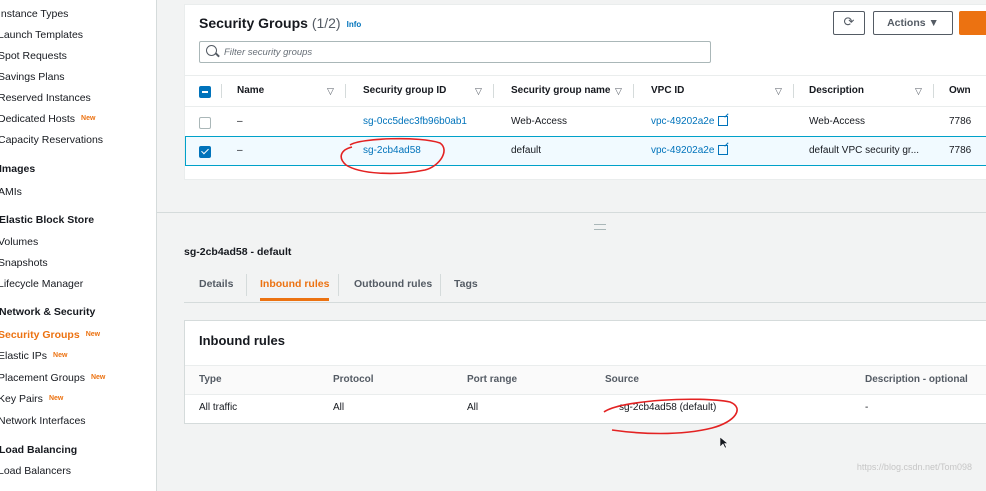 This screenshot has width=986, height=491. I want to click on sidebar-item-lifecycle-manager: Lifecycle Manager, so click(41, 284).